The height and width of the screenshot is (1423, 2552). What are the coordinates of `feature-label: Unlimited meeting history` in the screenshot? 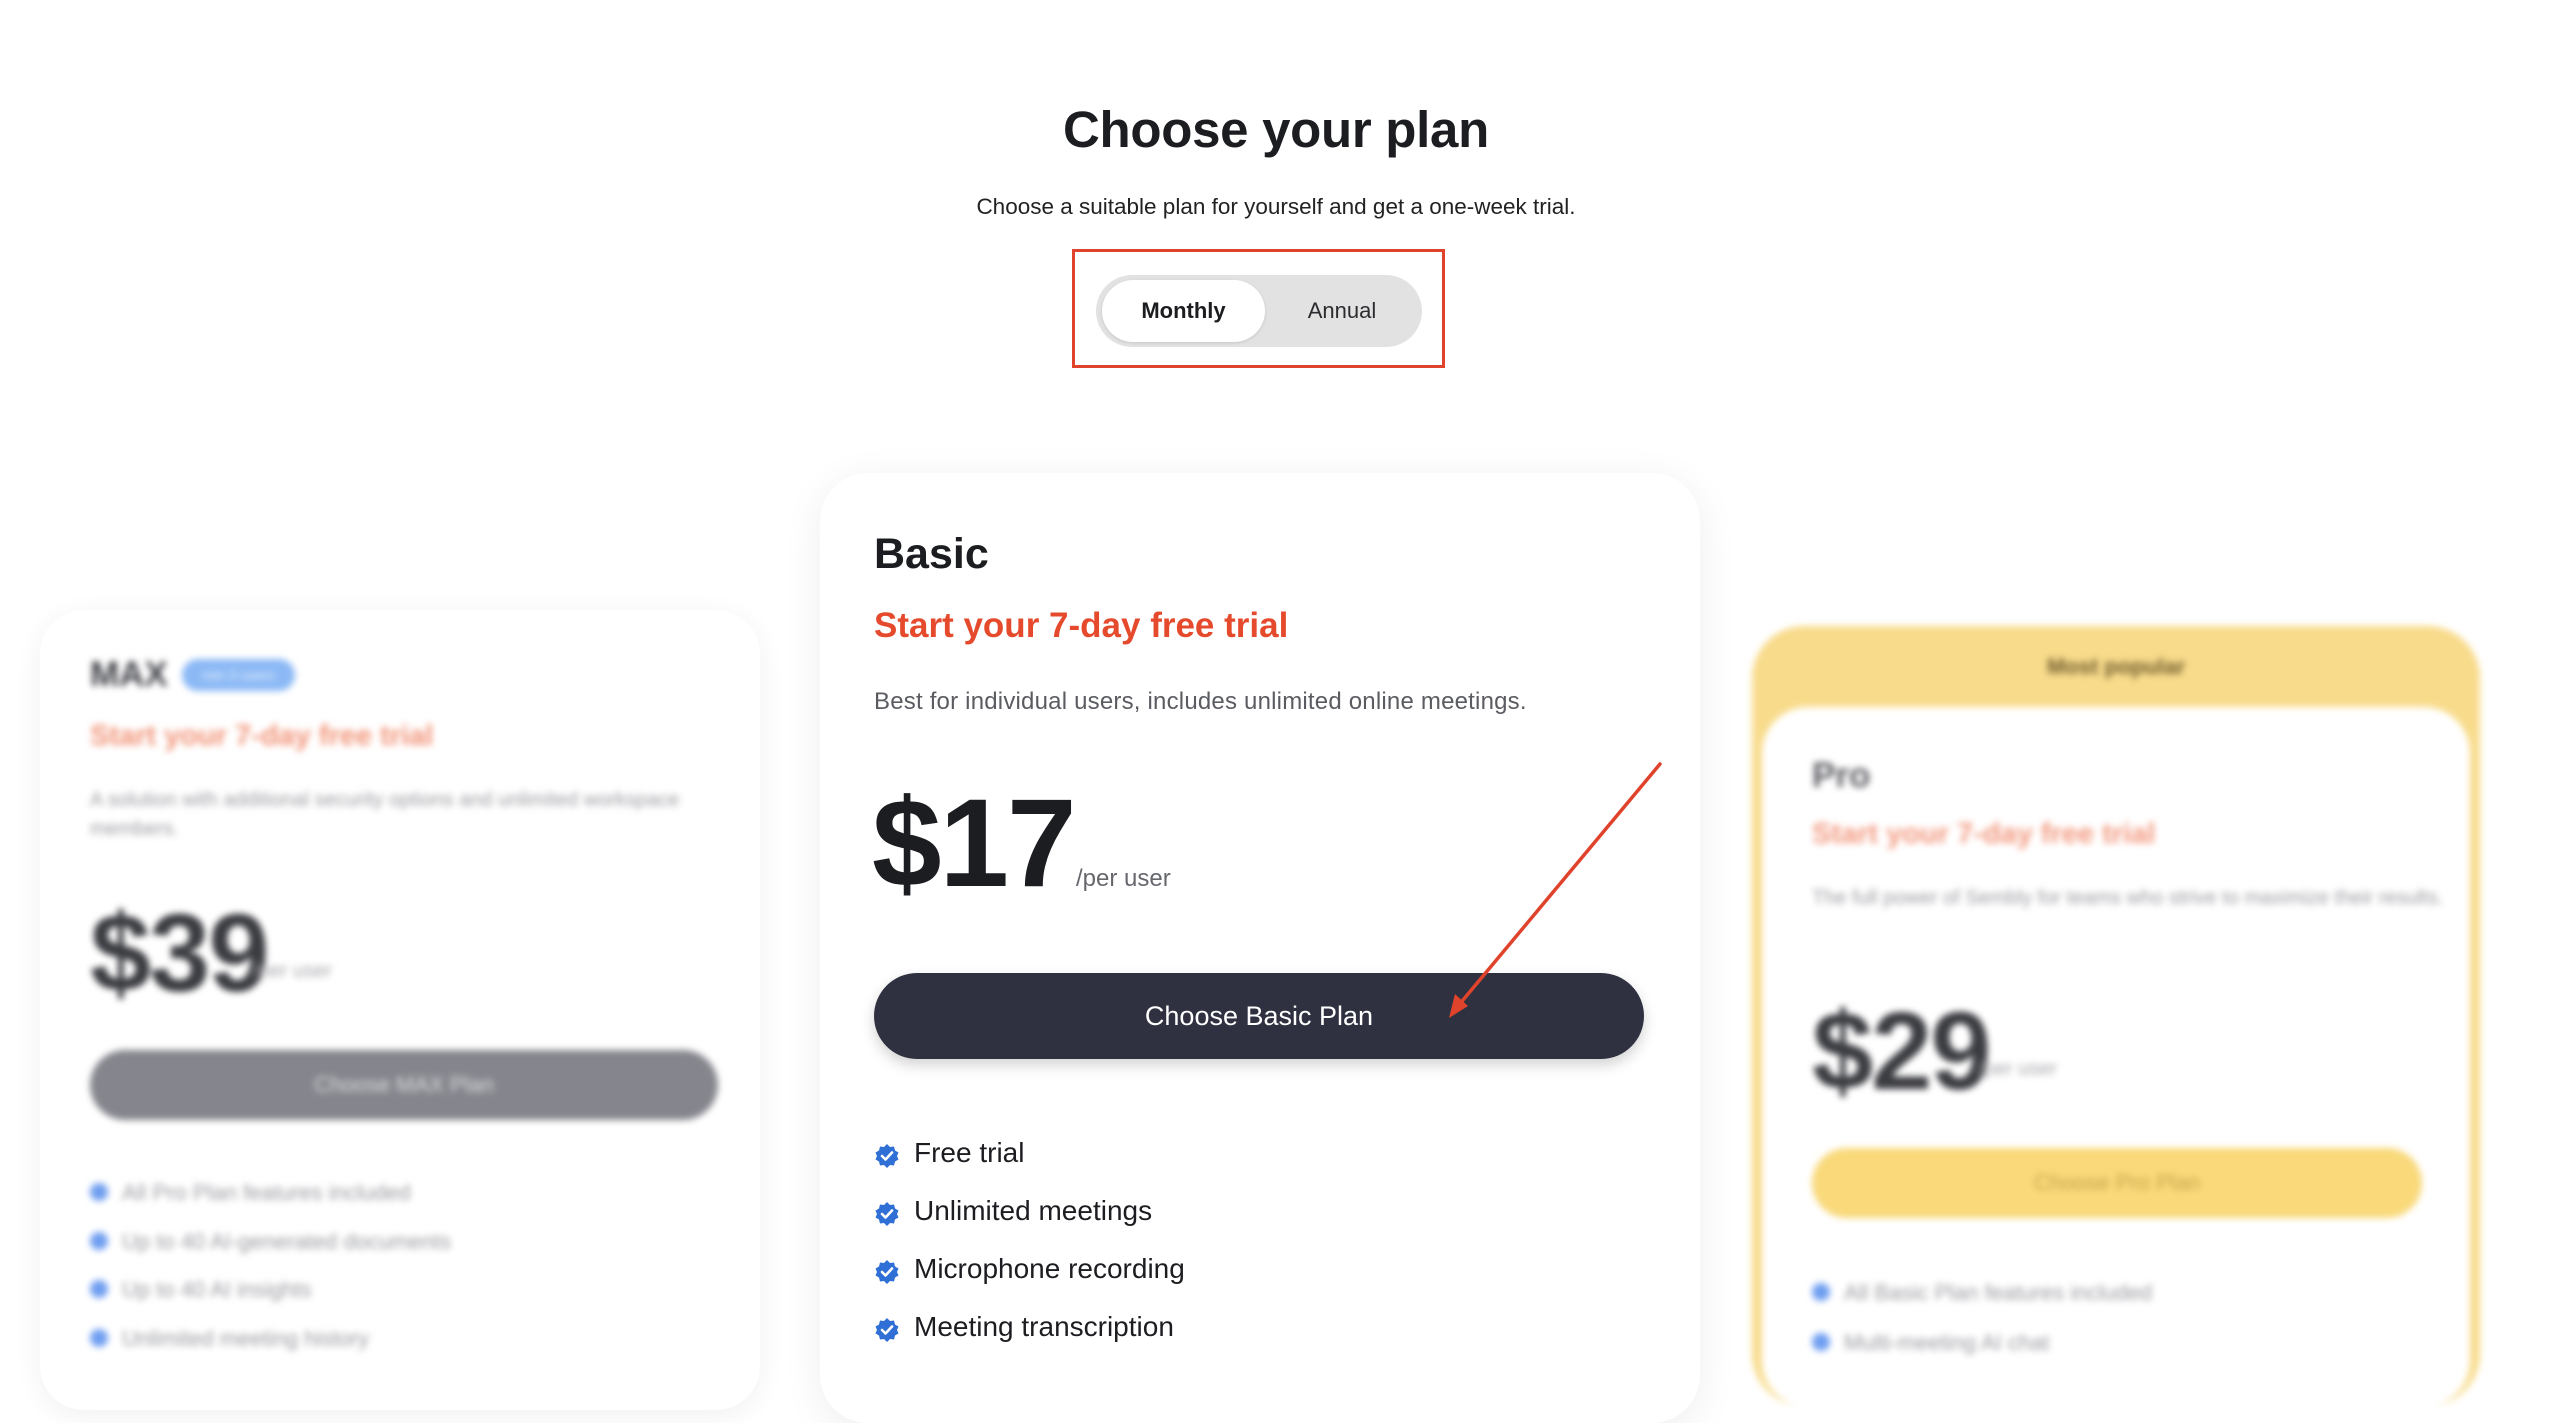 It's located at (245, 1338).